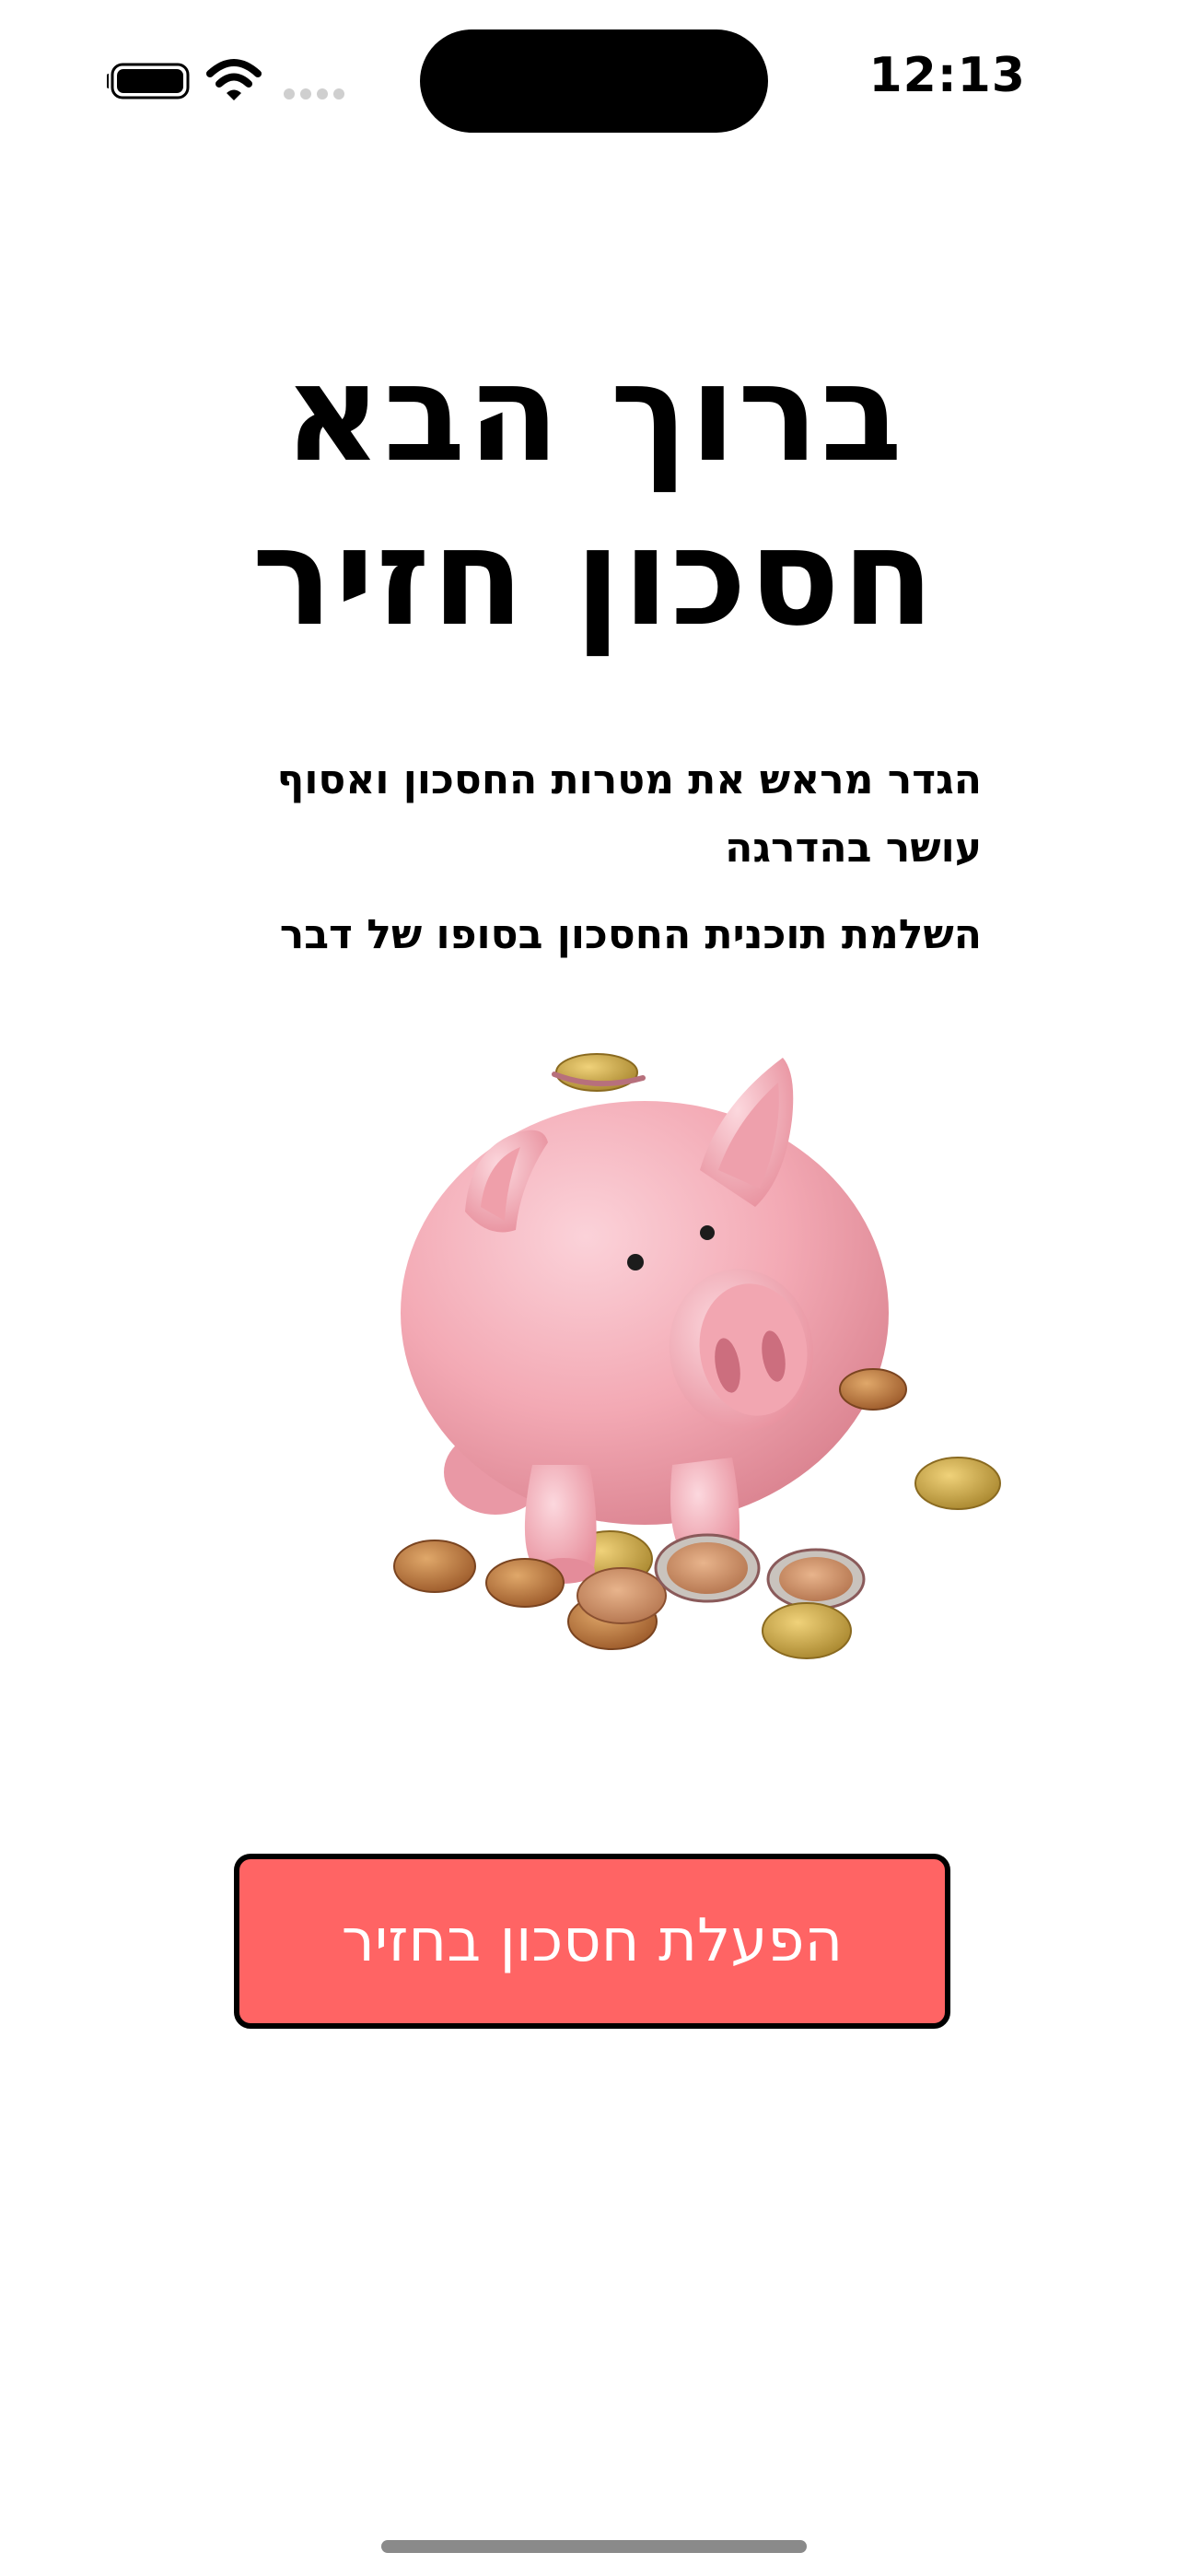 This screenshot has width=1188, height=2576. What do you see at coordinates (594, 81) in the screenshot?
I see `dynamic-island` at bounding box center [594, 81].